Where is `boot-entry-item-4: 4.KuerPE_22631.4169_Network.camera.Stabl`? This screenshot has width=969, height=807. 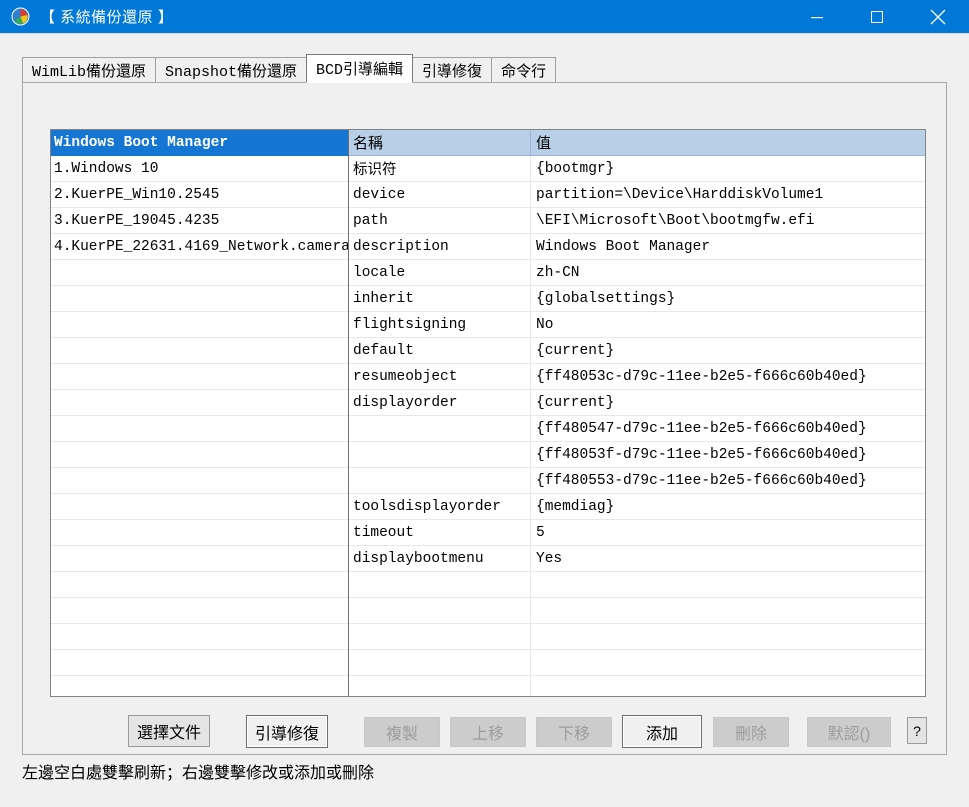
boot-entry-item-4: 4.KuerPE_22631.4169_Network.camera.Stabl is located at coordinates (199, 247).